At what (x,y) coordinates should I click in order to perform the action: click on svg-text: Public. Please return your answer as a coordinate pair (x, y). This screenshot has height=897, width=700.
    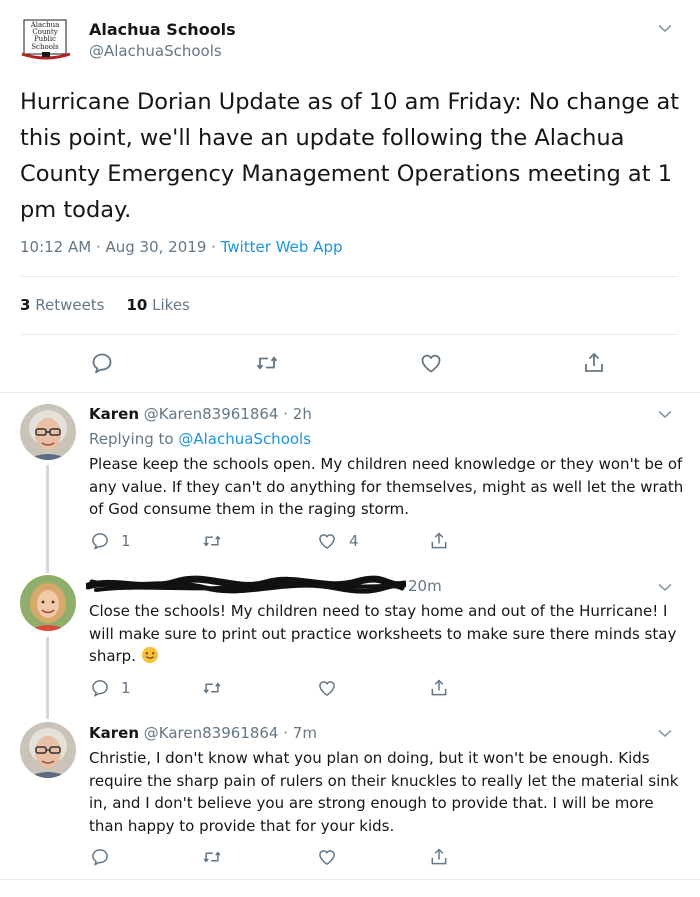
    Looking at the image, I should click on (45, 39).